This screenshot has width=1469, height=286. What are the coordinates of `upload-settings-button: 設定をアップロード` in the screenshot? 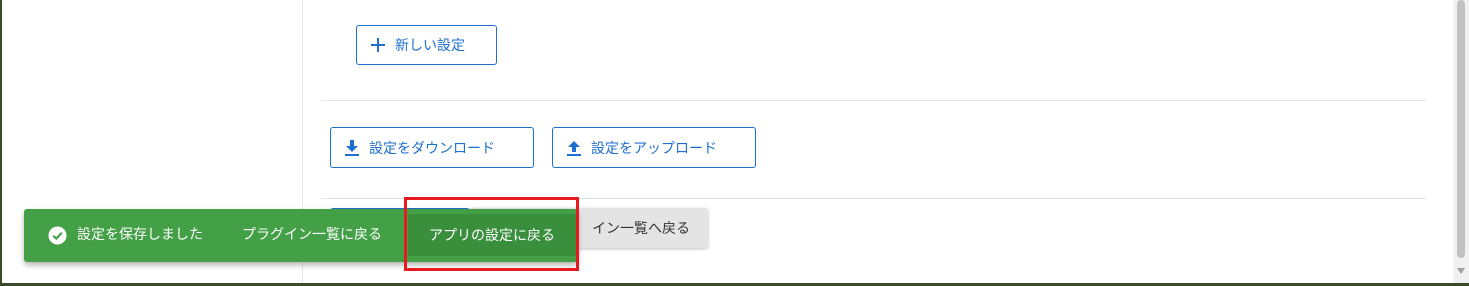 It's located at (654, 147).